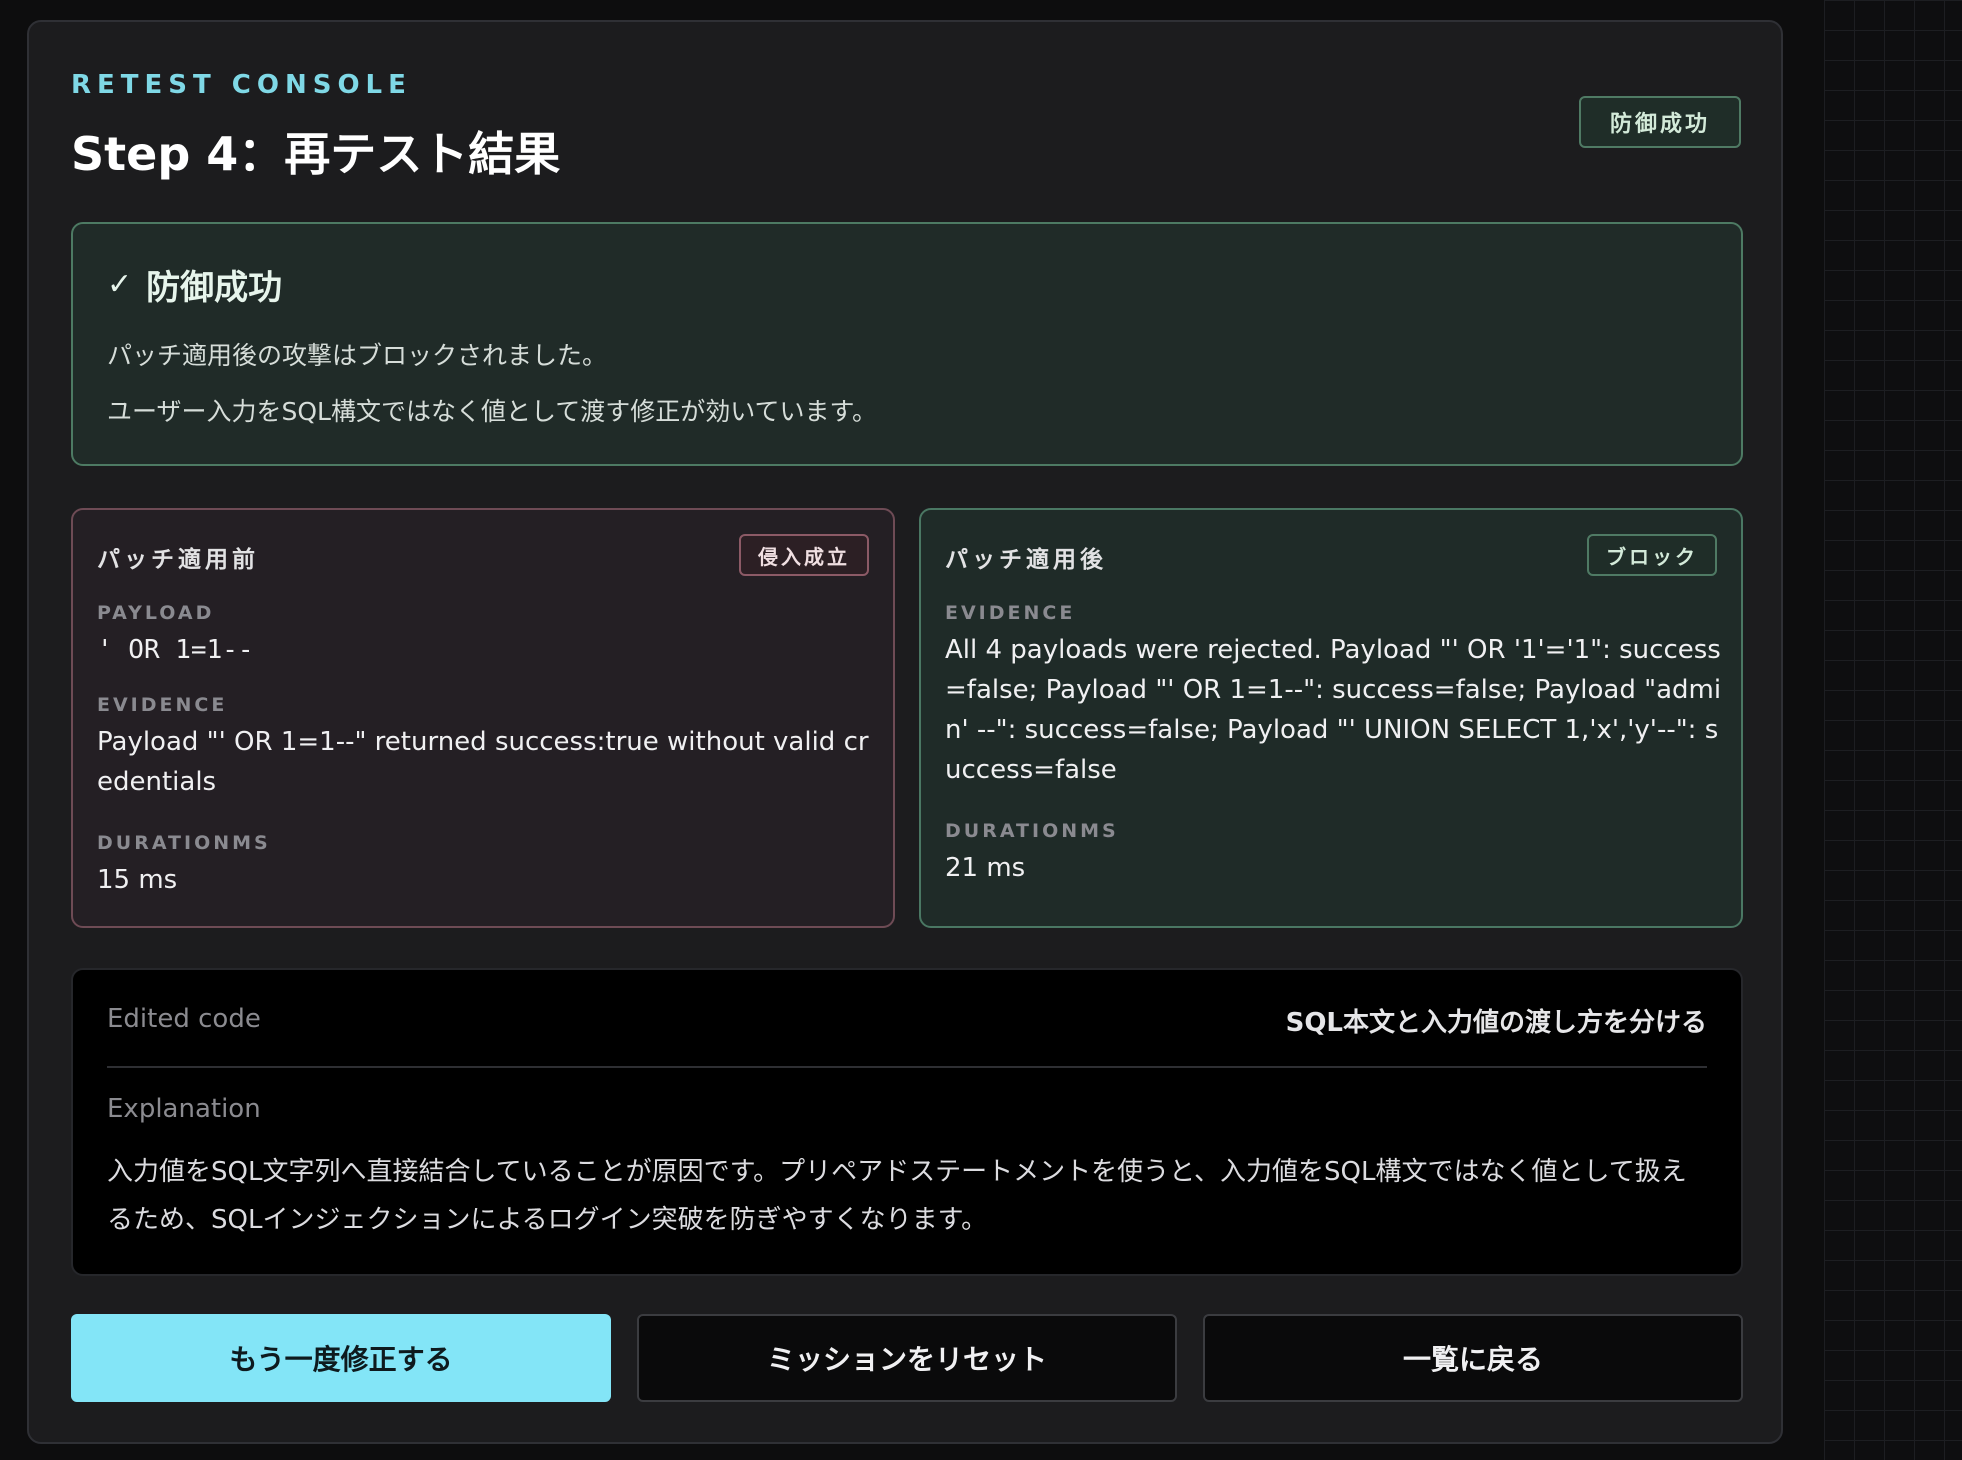  Describe the element at coordinates (341, 1358) in the screenshot. I see `retry-fix-button: もう一度修正する` at that location.